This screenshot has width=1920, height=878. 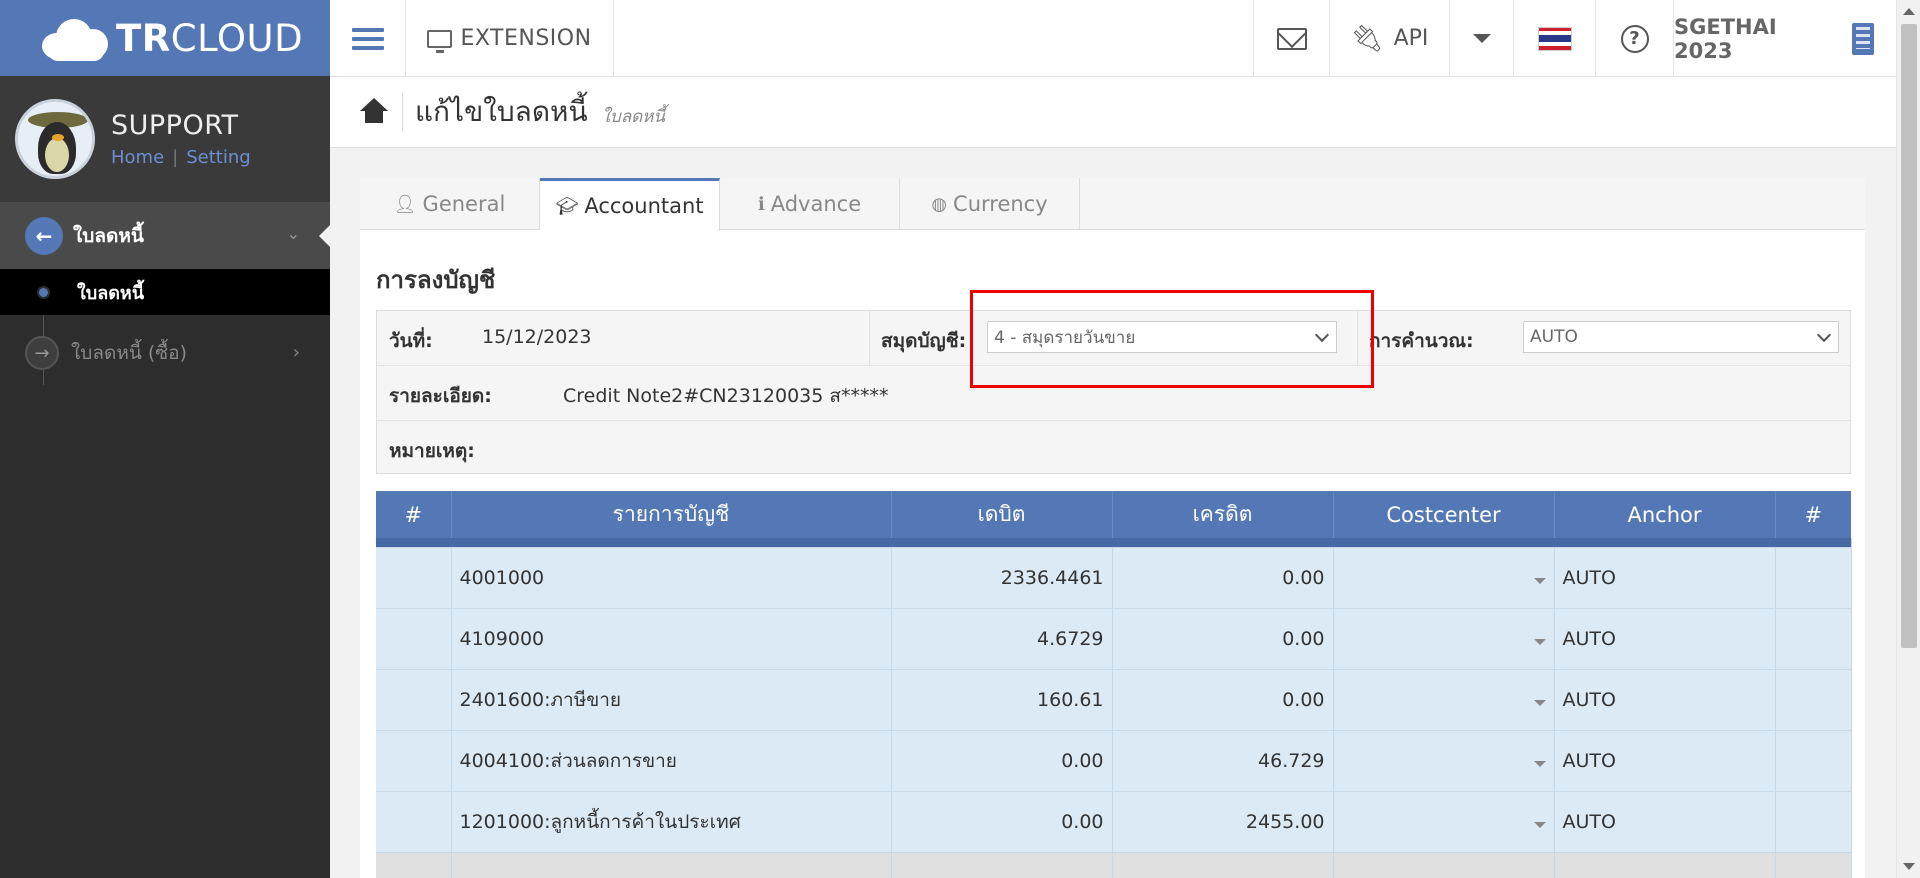 What do you see at coordinates (137, 157) in the screenshot?
I see `home-link: Home` at bounding box center [137, 157].